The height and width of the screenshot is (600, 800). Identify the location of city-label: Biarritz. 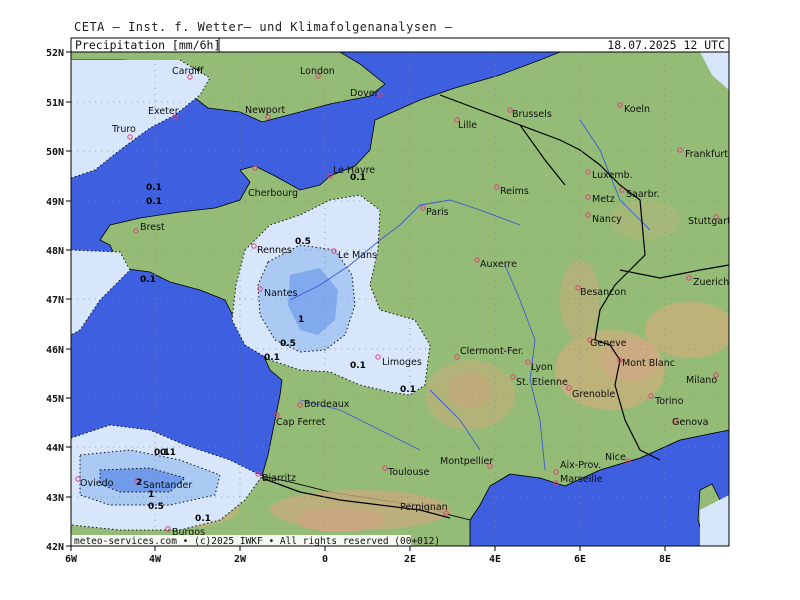
(279, 478).